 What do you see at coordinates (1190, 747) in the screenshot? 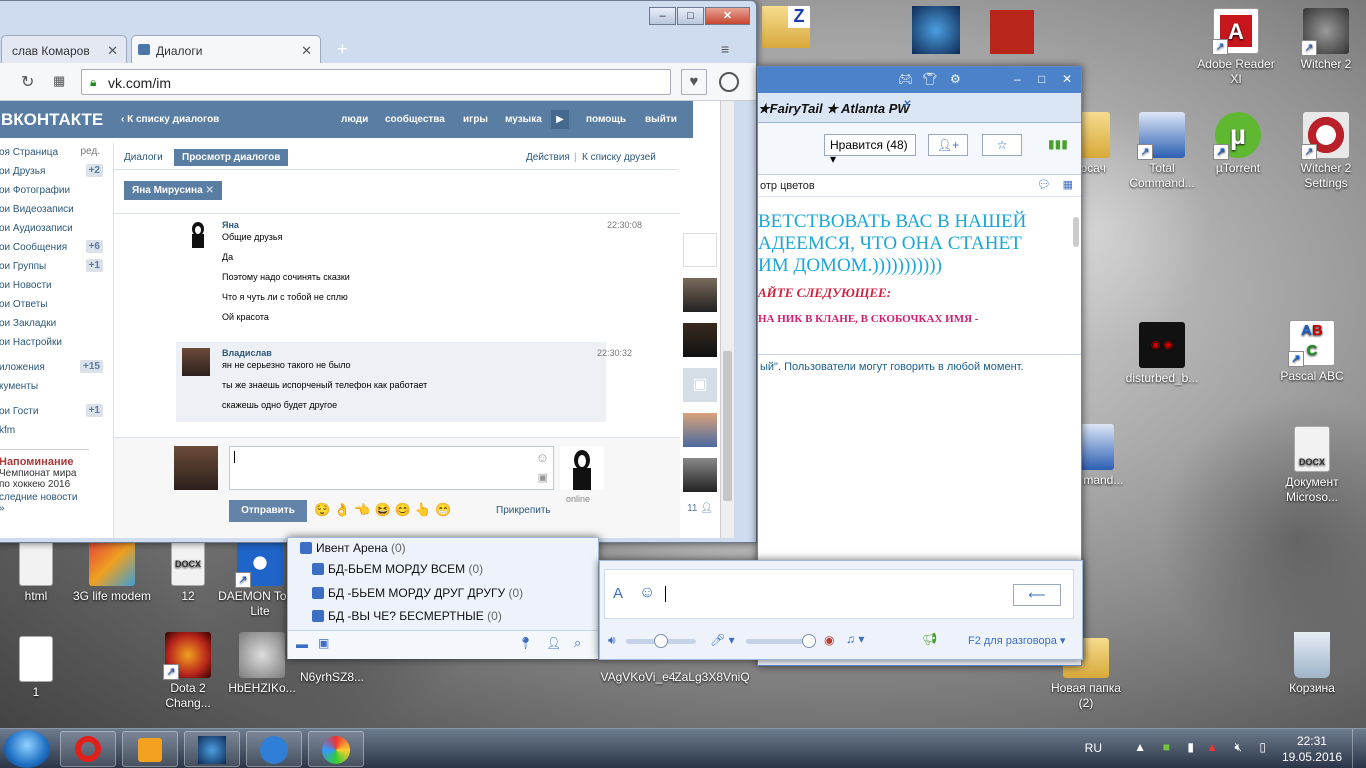
I see `device-icon: ▮` at bounding box center [1190, 747].